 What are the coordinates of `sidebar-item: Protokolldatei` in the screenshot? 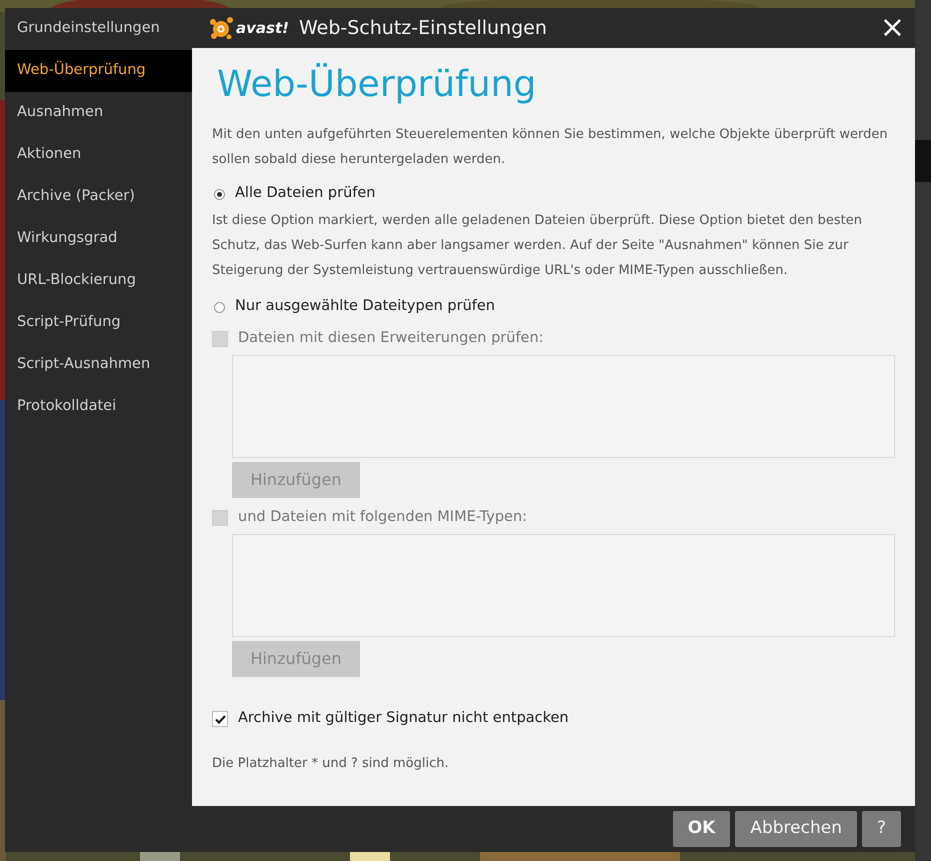 It's located at (98, 407).